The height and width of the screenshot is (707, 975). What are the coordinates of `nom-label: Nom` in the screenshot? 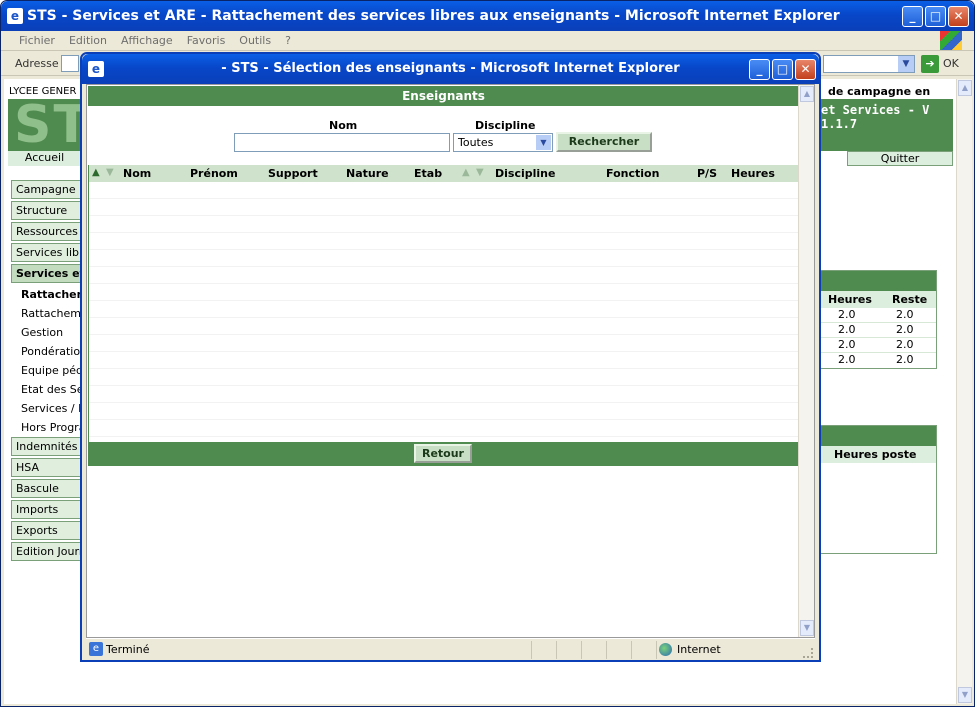 It's located at (343, 125).